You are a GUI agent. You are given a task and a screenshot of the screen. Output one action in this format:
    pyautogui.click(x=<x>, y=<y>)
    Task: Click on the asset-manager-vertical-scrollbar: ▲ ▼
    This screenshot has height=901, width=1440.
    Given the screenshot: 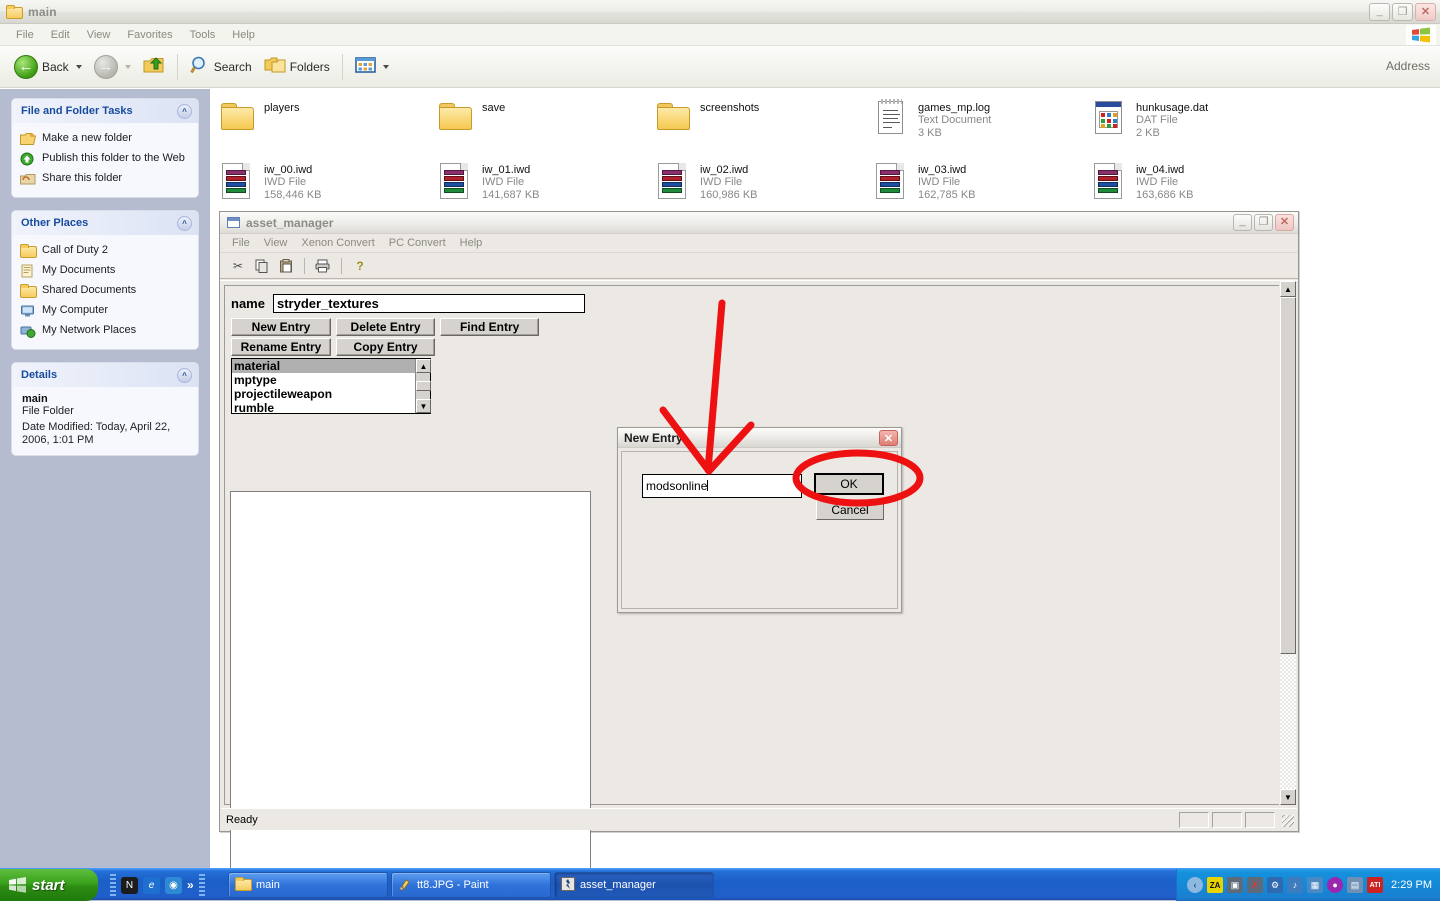 What is the action you would take?
    pyautogui.click(x=1288, y=543)
    